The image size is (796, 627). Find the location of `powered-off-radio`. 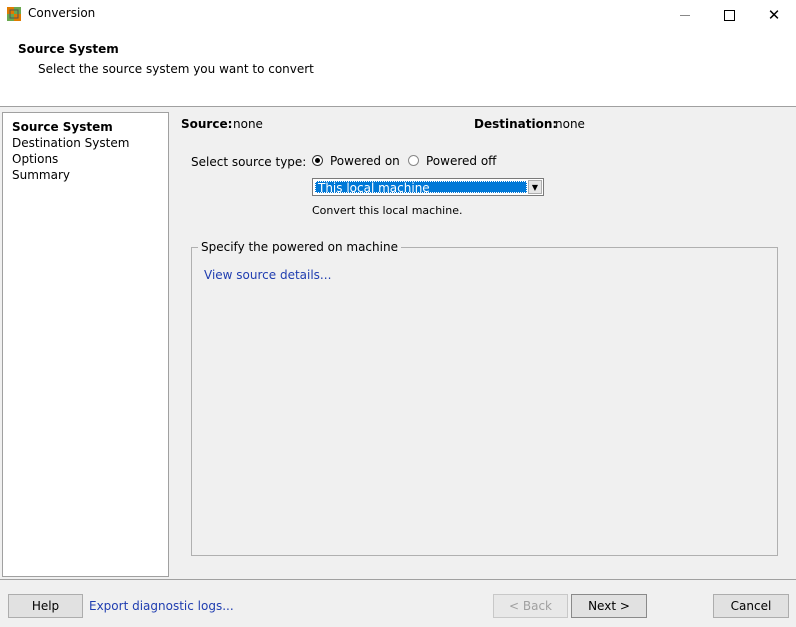

powered-off-radio is located at coordinates (413, 160).